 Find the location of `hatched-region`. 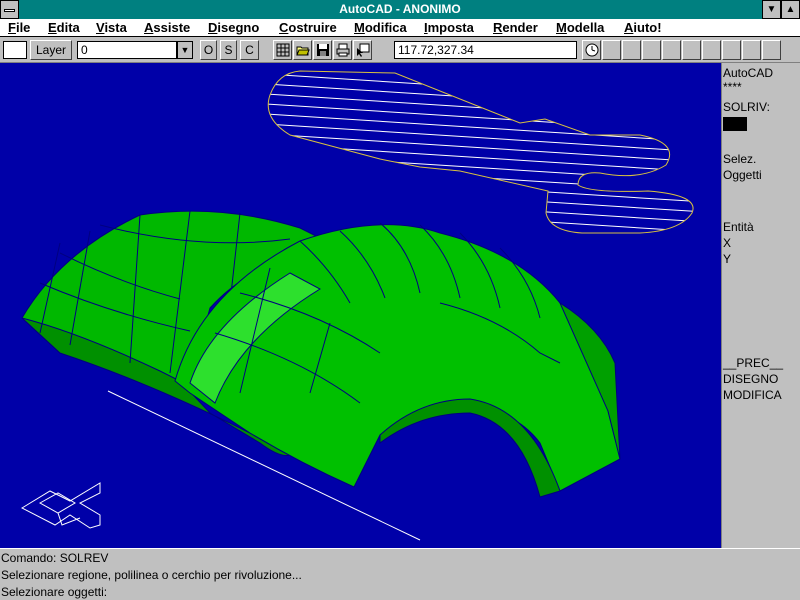

hatched-region is located at coordinates (480, 152).